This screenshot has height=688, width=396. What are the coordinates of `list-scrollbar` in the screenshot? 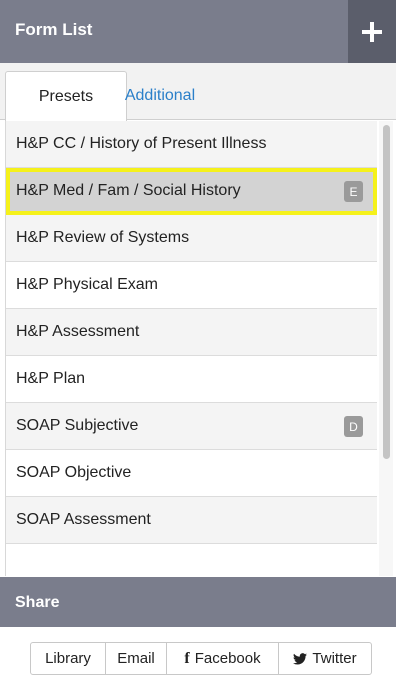 It's located at (386, 348).